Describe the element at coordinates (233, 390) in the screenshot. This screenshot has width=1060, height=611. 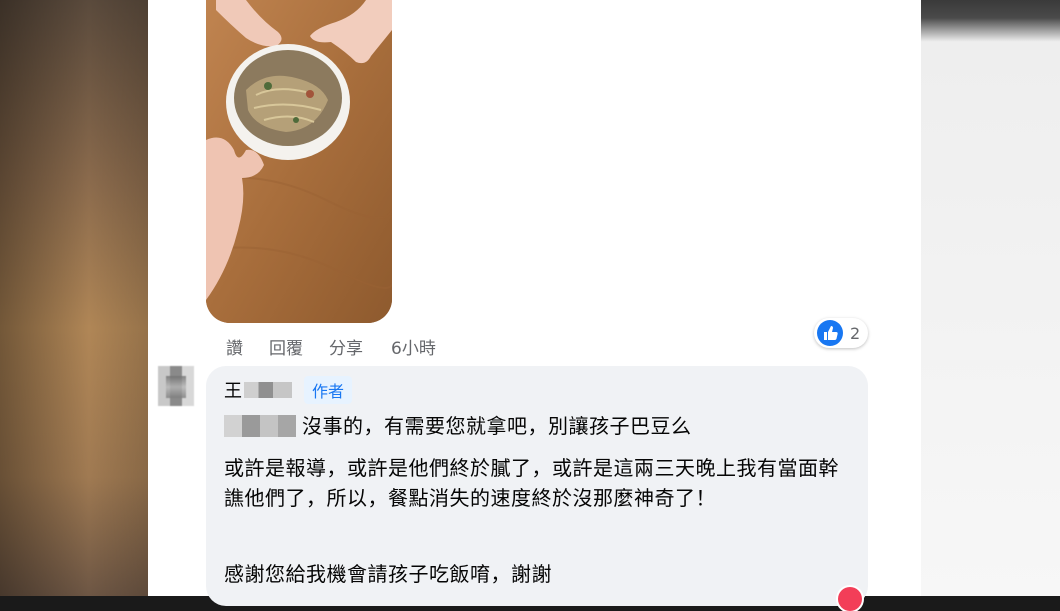
I see `author-name: 王` at that location.